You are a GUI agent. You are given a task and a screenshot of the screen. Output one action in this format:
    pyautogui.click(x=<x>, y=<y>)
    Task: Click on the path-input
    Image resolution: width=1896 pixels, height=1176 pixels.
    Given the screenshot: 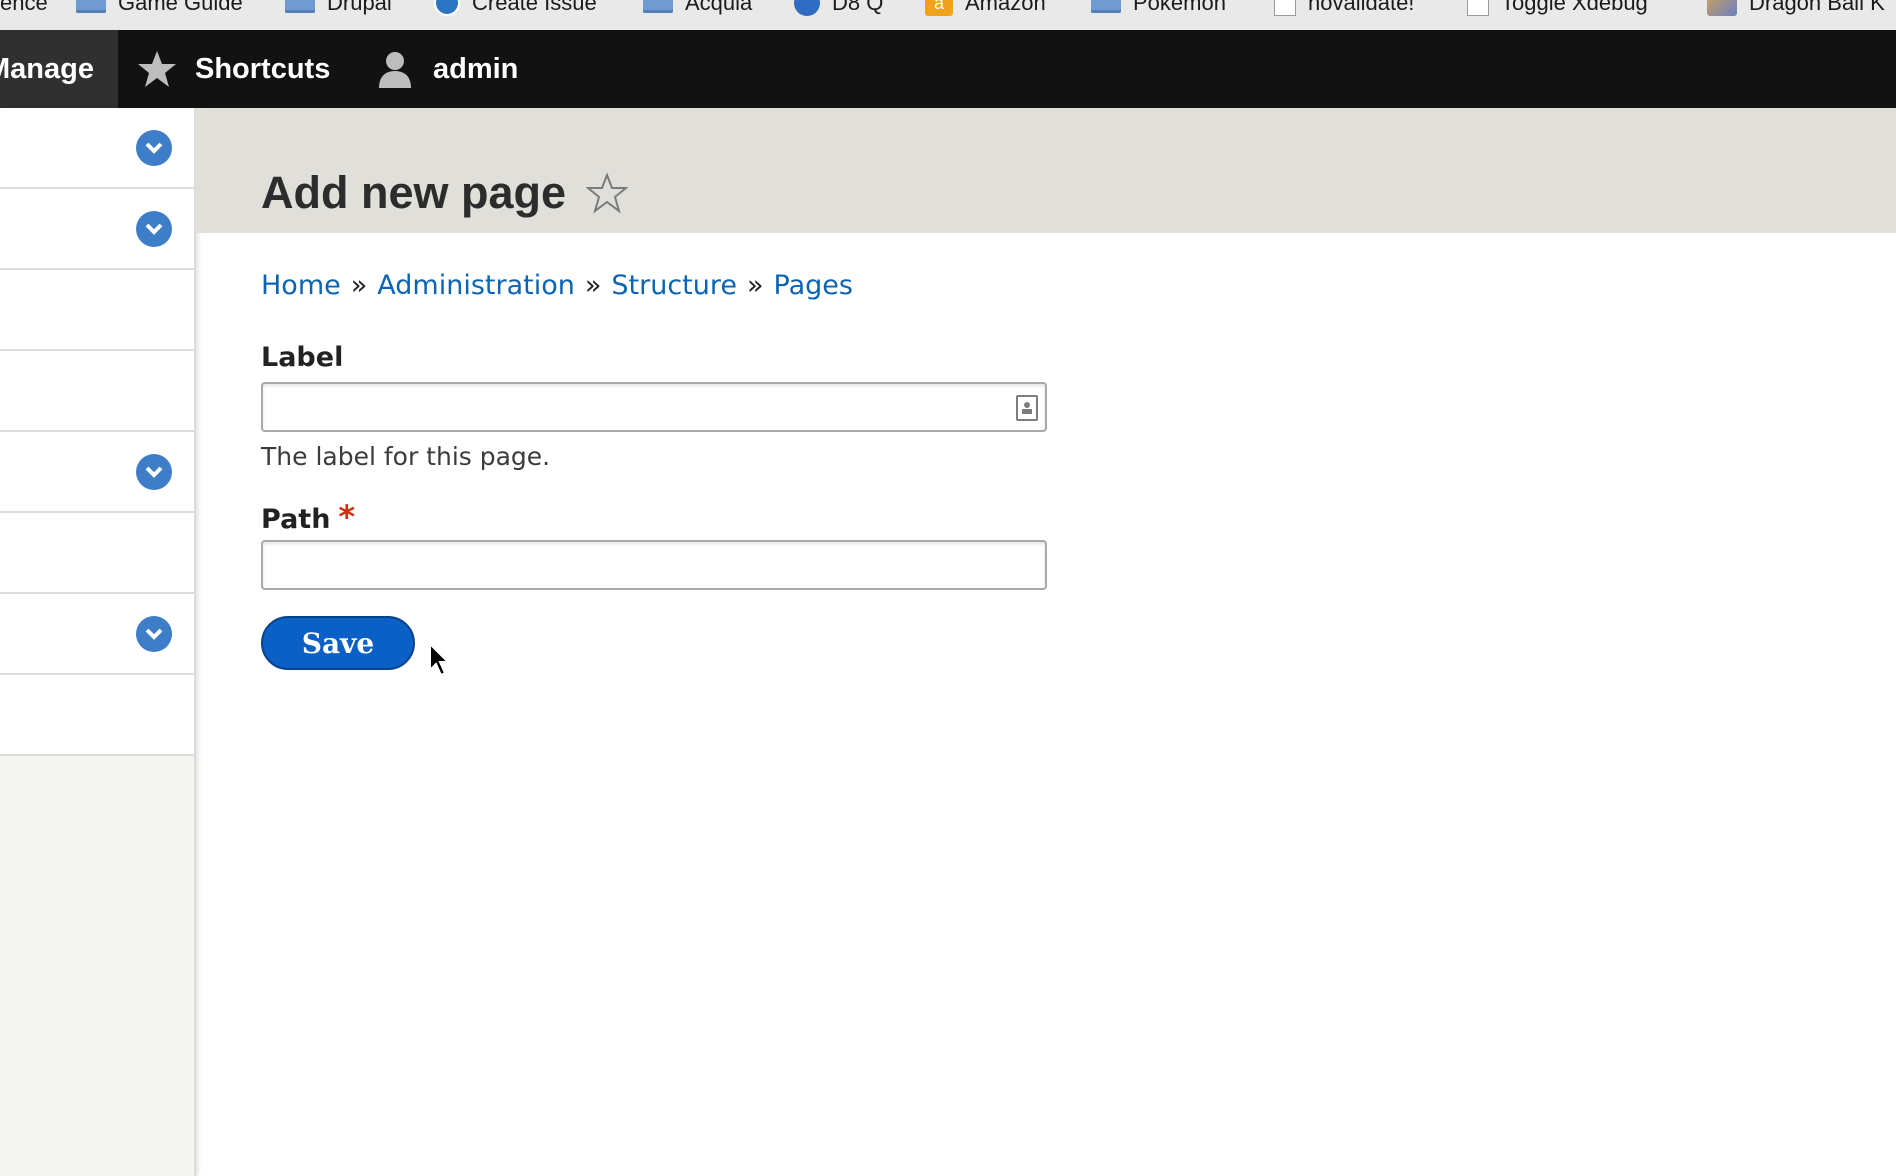 What is the action you would take?
    pyautogui.click(x=654, y=565)
    